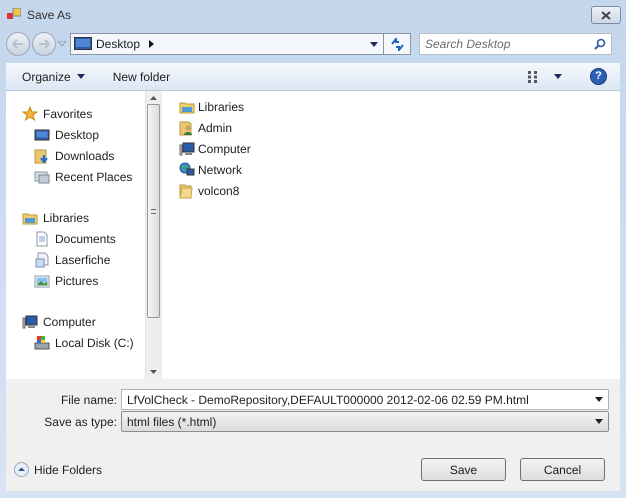 The height and width of the screenshot is (498, 626). Describe the element at coordinates (94, 343) in the screenshot. I see `nav-item: Local Disk (C:)` at that location.